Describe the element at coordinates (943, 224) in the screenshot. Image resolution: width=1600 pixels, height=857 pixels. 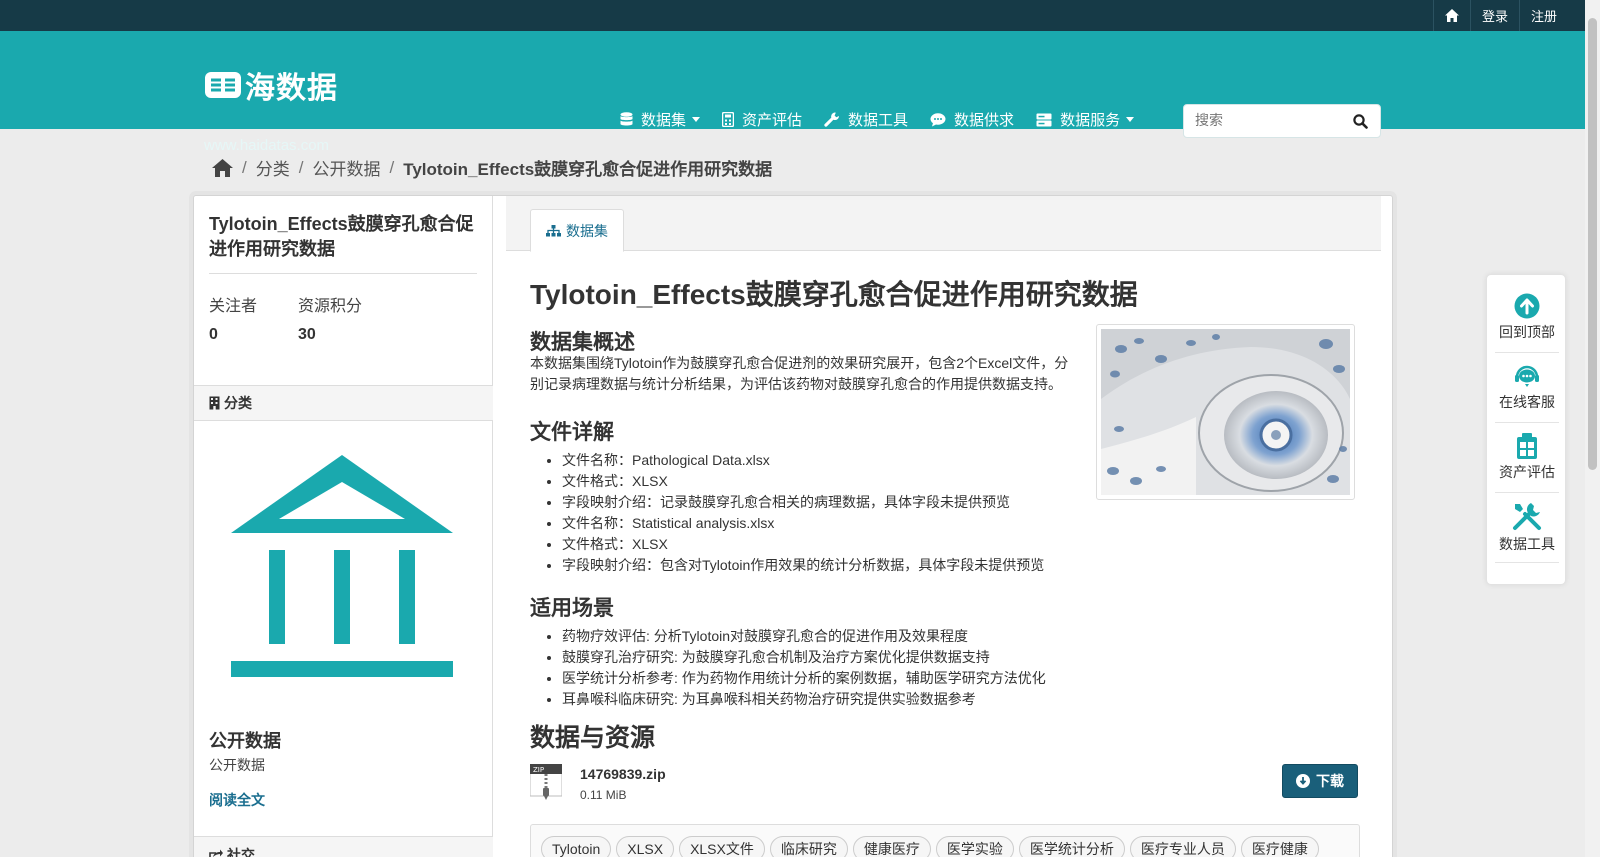
I see `tab-bar: 数据集` at that location.